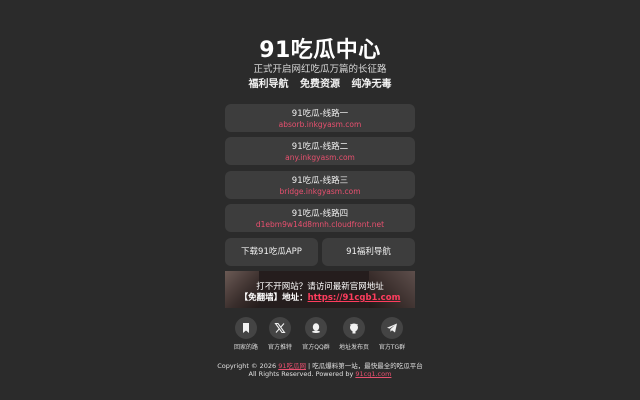 The width and height of the screenshot is (640, 400). What do you see at coordinates (280, 328) in the screenshot?
I see `x-twitter-icon` at bounding box center [280, 328].